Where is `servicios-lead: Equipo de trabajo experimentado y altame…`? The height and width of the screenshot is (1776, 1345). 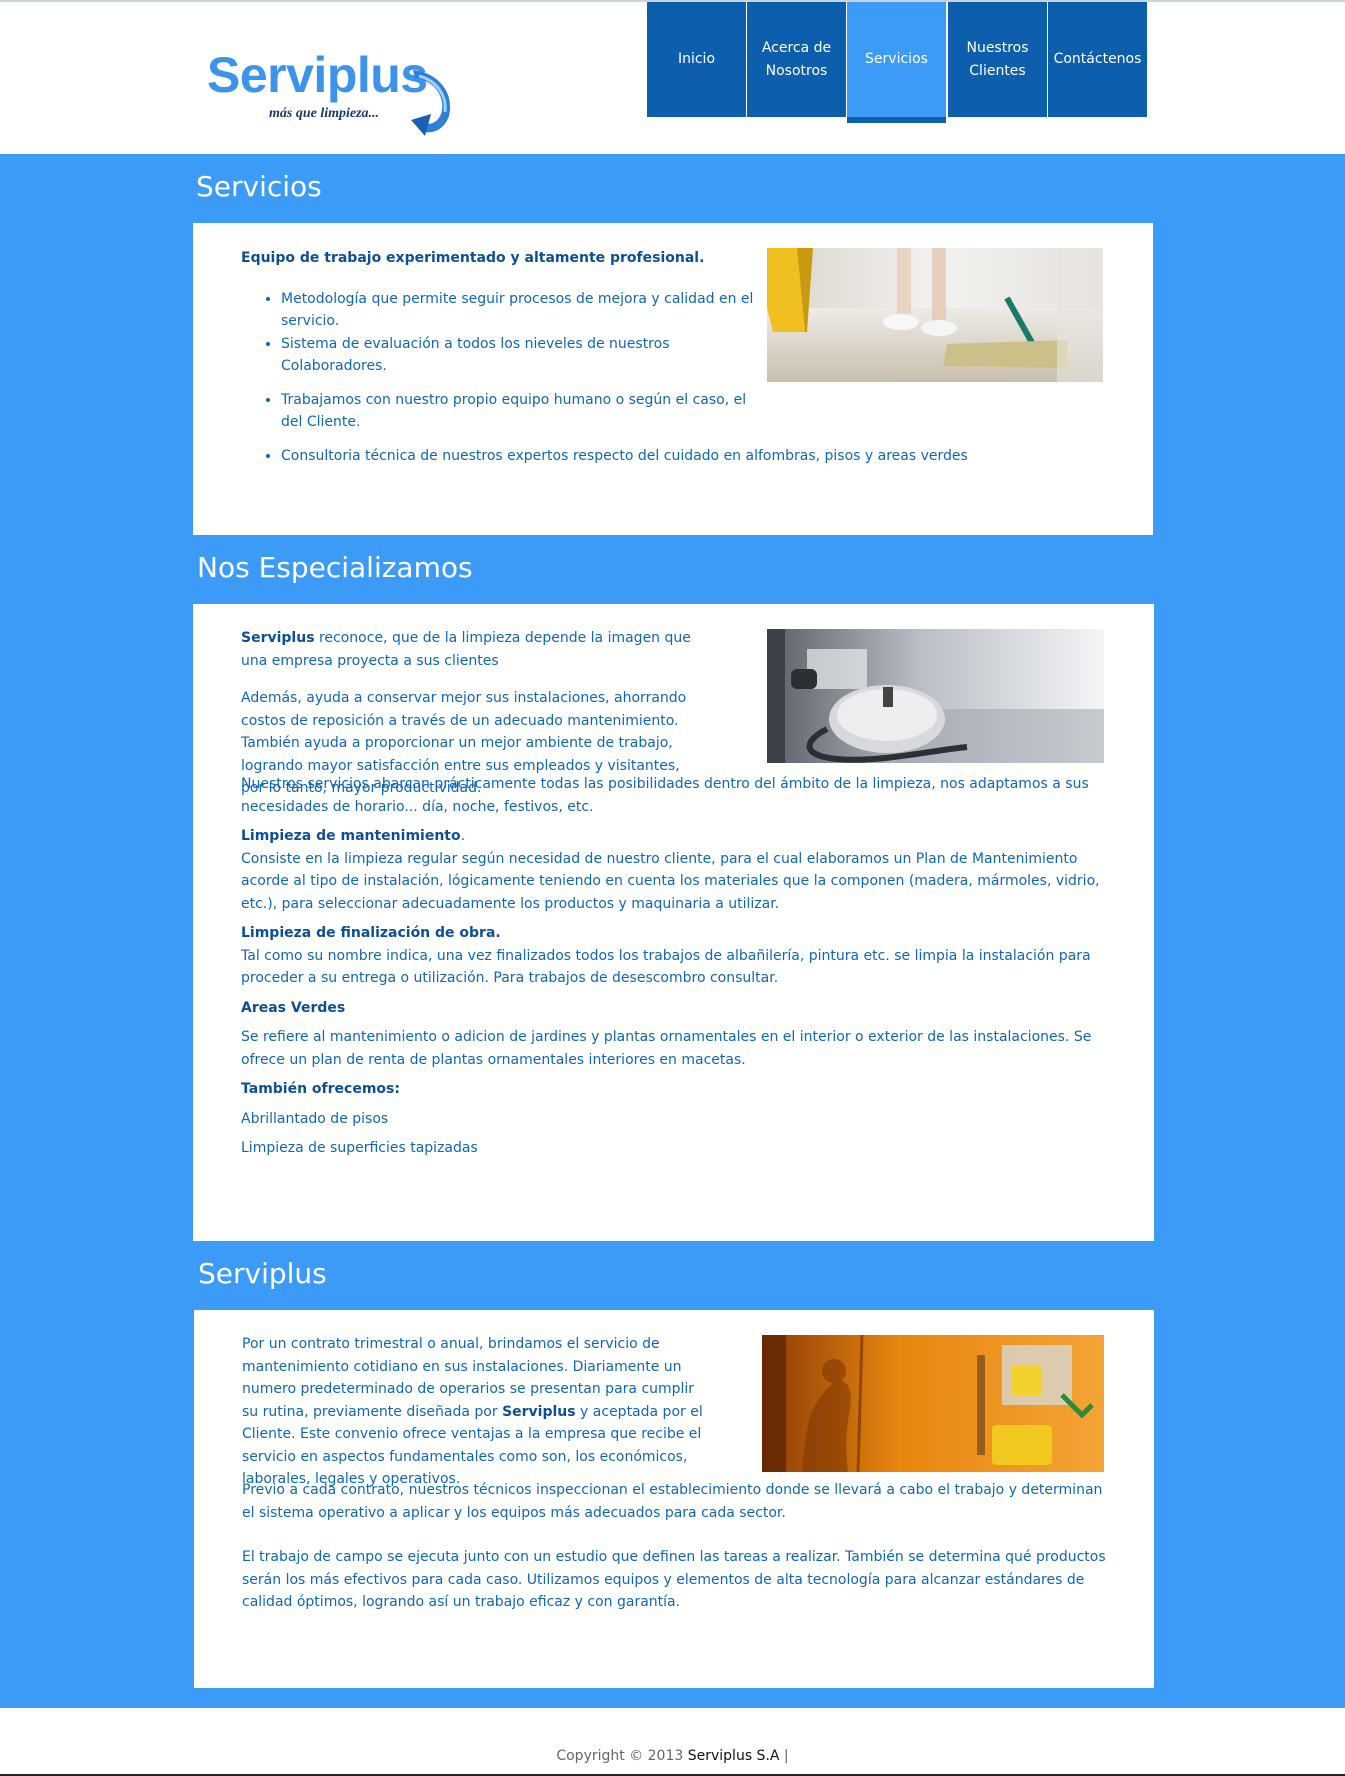
servicios-lead: Equipo de trabajo experimentado y altame… is located at coordinates (473, 258).